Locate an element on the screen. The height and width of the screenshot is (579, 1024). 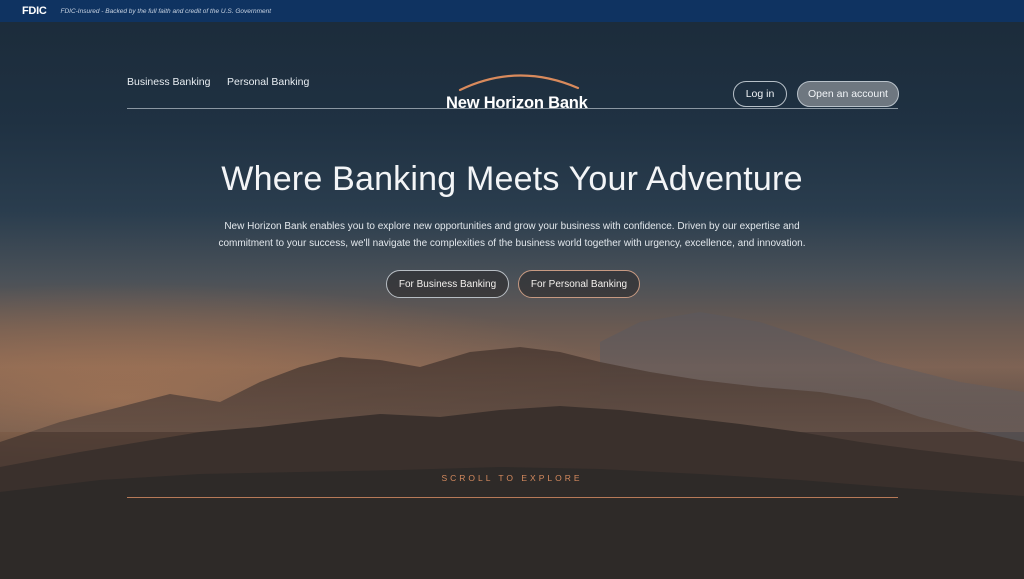
login-button: Log in is located at coordinates (760, 94).